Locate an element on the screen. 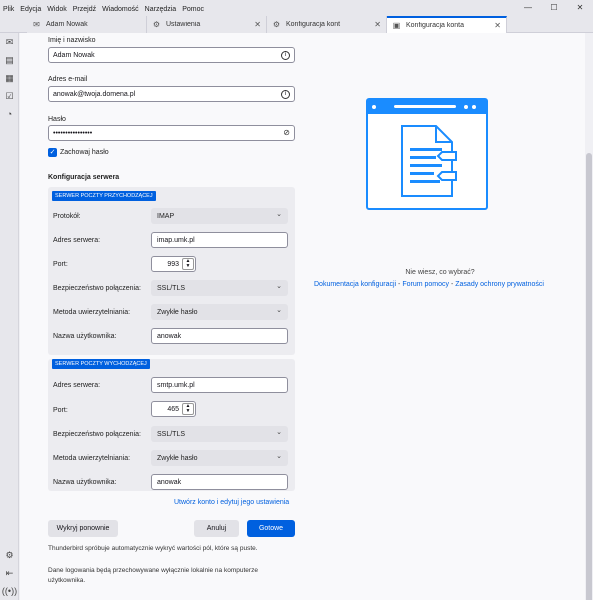 The width and height of the screenshot is (593, 600). in-port-value: 993 is located at coordinates (173, 264).